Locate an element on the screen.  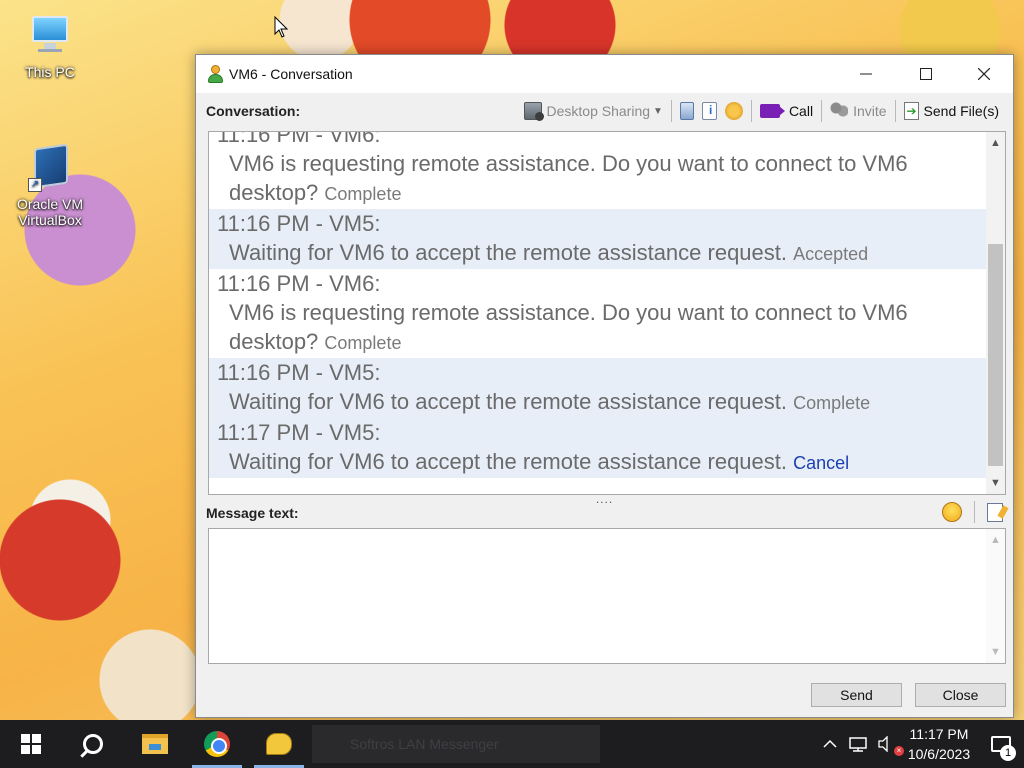
volume-button: × is located at coordinates (888, 744).